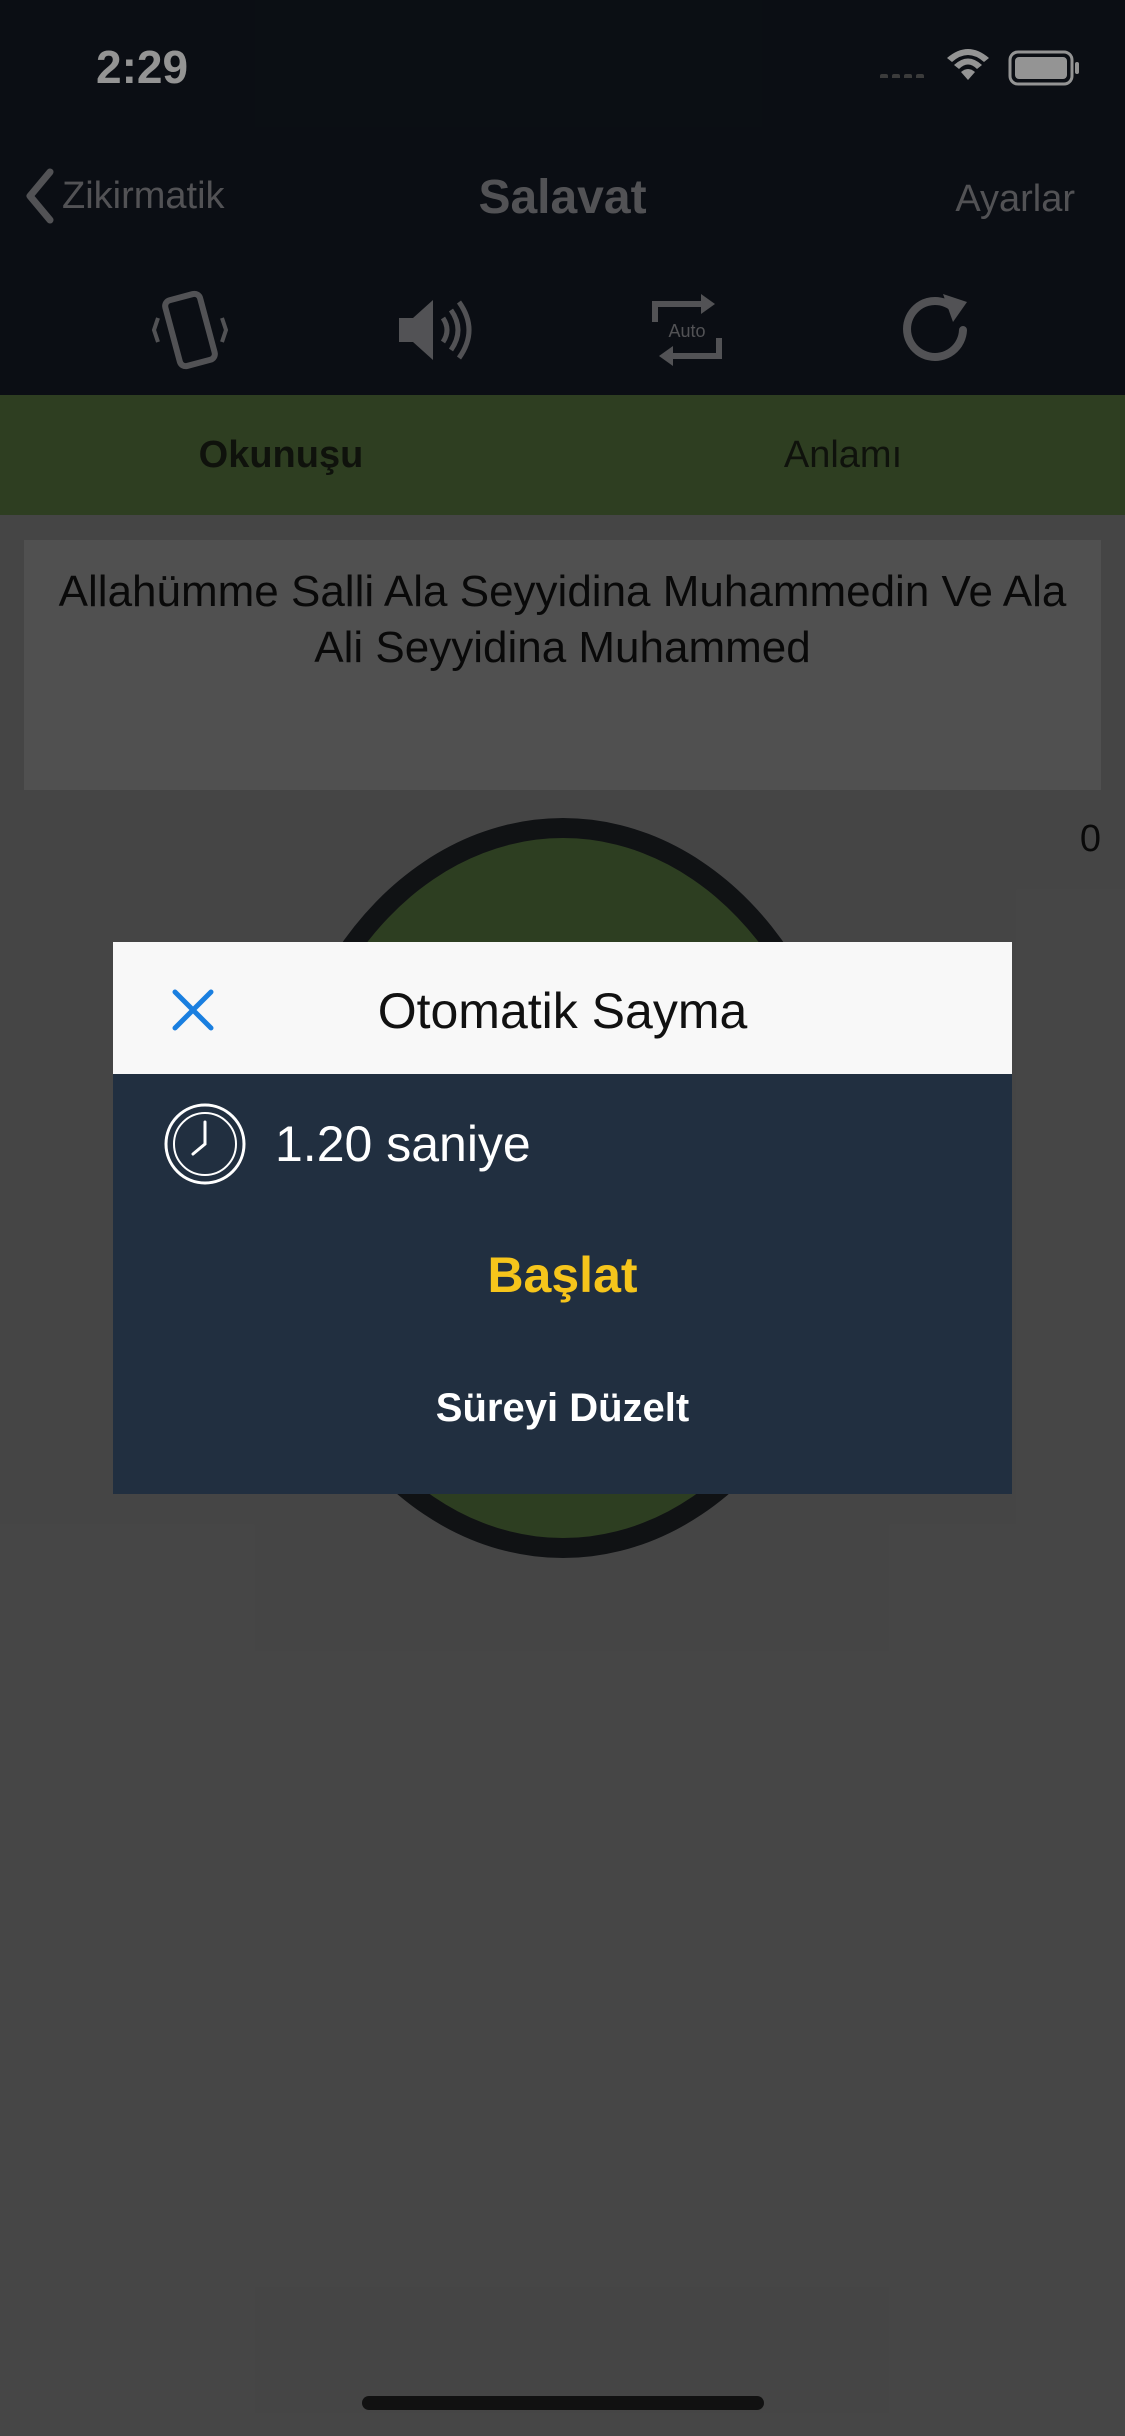  Describe the element at coordinates (403, 1144) in the screenshot. I see `interval-label: 1.20 saniye` at that location.